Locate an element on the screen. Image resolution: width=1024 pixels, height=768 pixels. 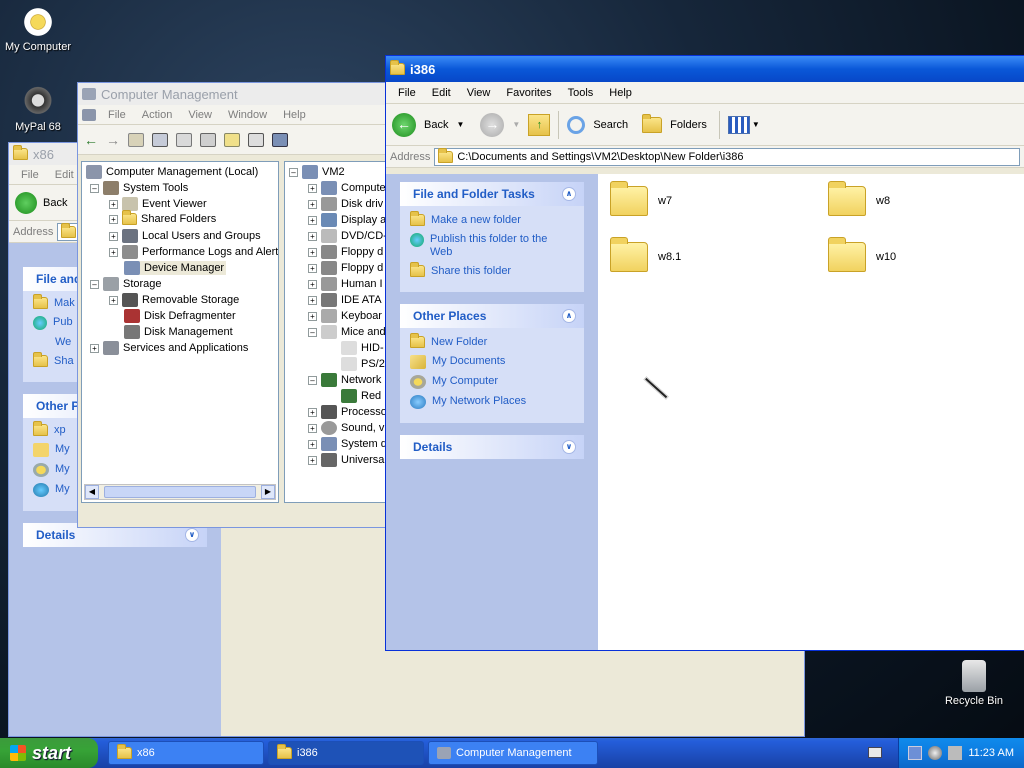
task-share-folder: Share this folder is located at coordinates (492, 270).